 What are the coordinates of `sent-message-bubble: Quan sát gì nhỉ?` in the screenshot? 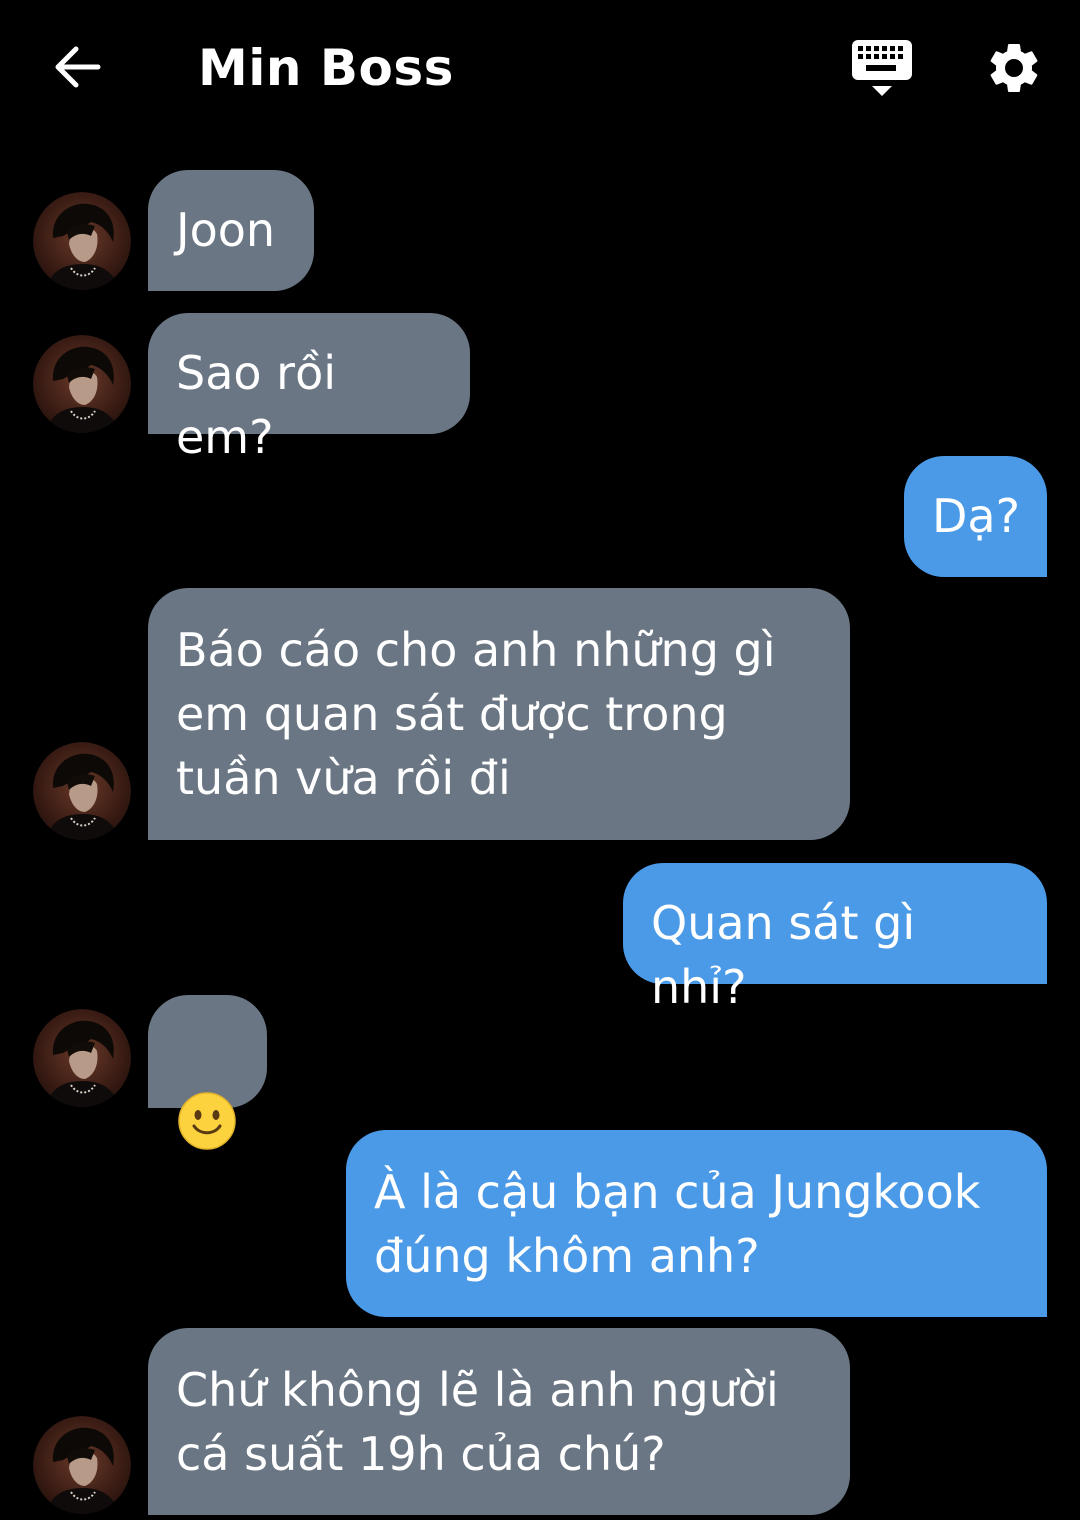 It's located at (835, 938).